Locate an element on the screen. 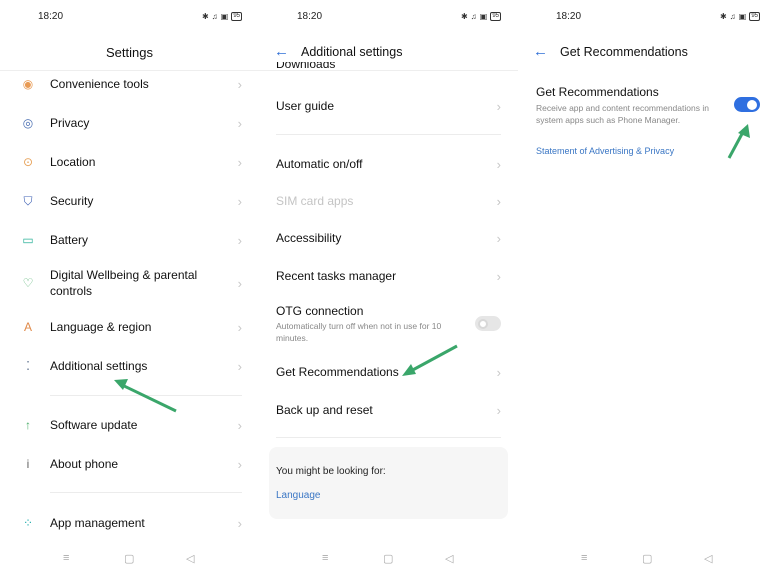 Image resolution: width=777 pixels, height=576 pixels. list-item-label: Get Recommendations is located at coordinates (337, 372).